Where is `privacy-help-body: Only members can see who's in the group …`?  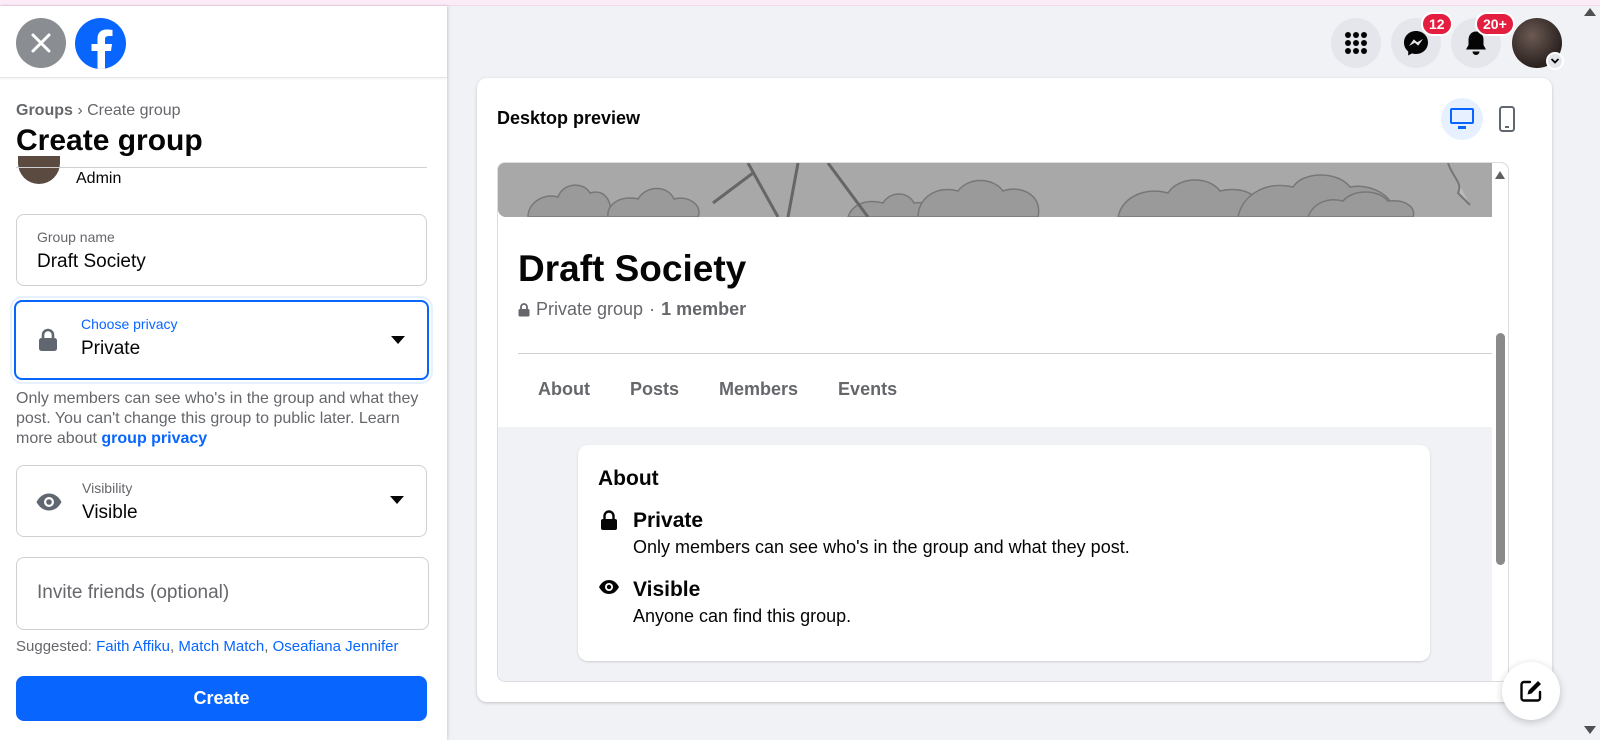 privacy-help-body: Only members can see who's in the group … is located at coordinates (217, 418).